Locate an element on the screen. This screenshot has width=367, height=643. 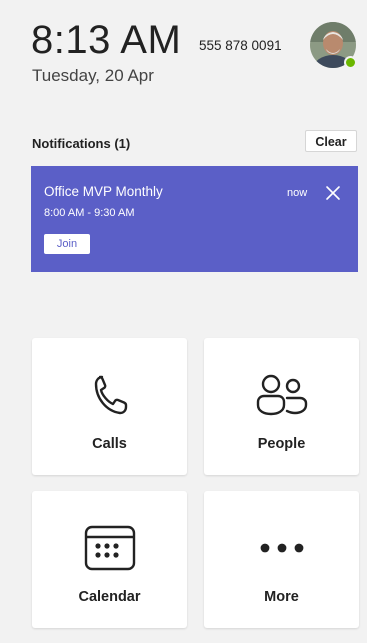
clock-date: Tuesday, 20 Apr is located at coordinates (93, 75).